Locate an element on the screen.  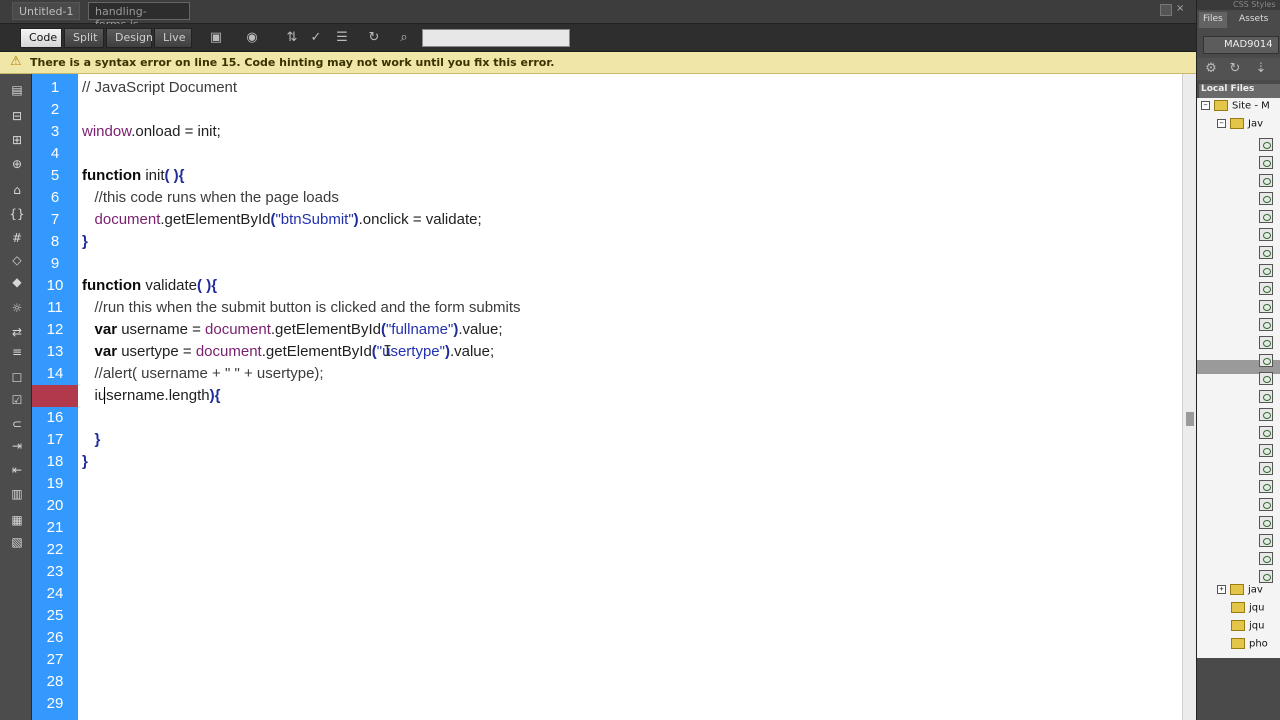
select-parent-tag-icon: ⌂ is located at coordinates (17, 190).